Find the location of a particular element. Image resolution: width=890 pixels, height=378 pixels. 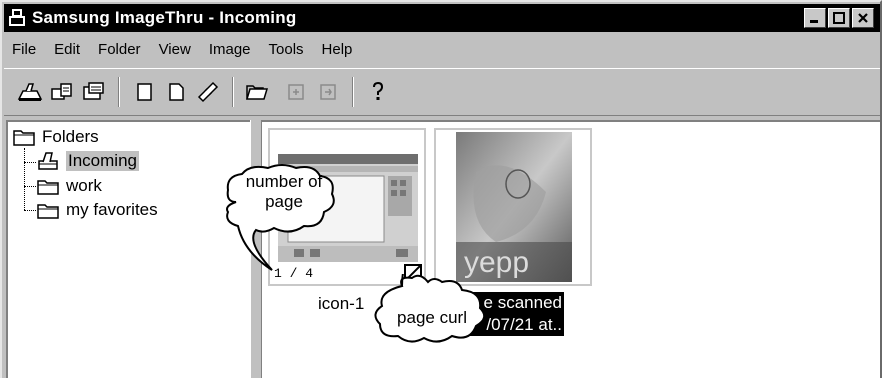

import-icon is located at coordinates (93, 91).